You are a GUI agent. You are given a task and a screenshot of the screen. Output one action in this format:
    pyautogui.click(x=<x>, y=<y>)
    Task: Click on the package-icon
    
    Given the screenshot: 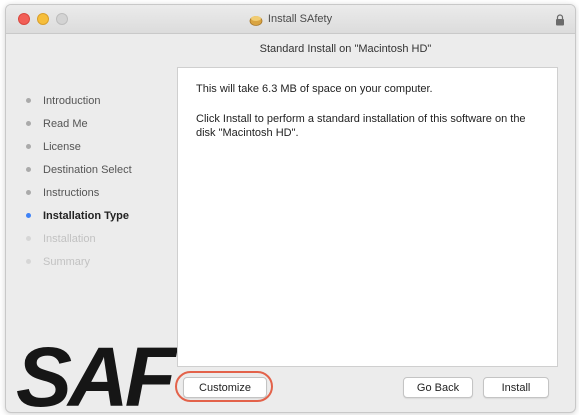 What is the action you would take?
    pyautogui.click(x=256, y=19)
    